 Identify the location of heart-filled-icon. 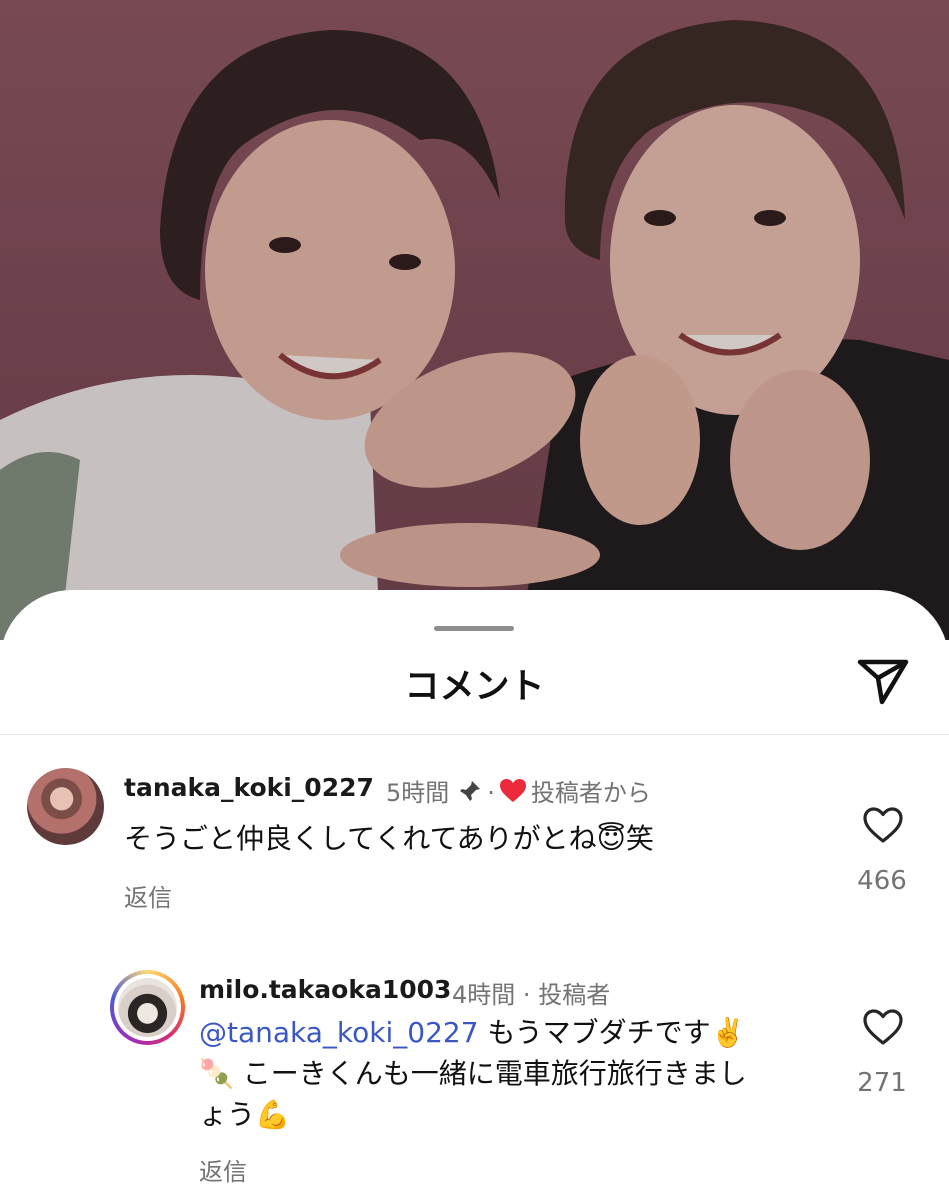
(513, 794).